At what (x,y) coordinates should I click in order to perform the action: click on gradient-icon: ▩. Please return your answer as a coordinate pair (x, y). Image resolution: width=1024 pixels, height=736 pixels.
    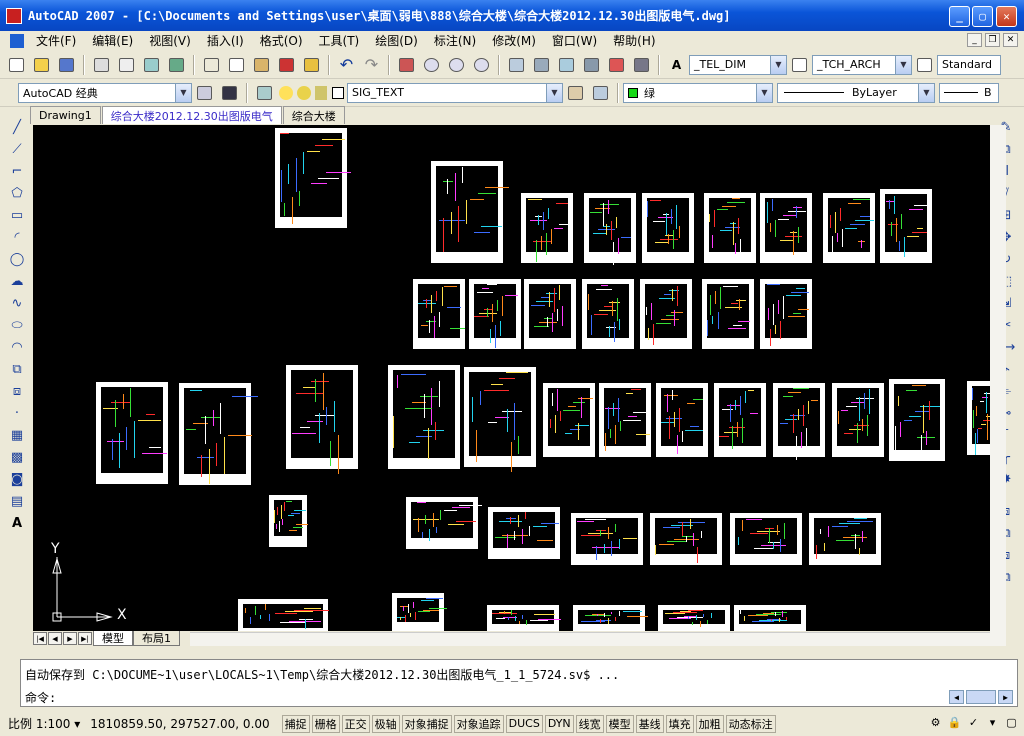
    Looking at the image, I should click on (17, 457).